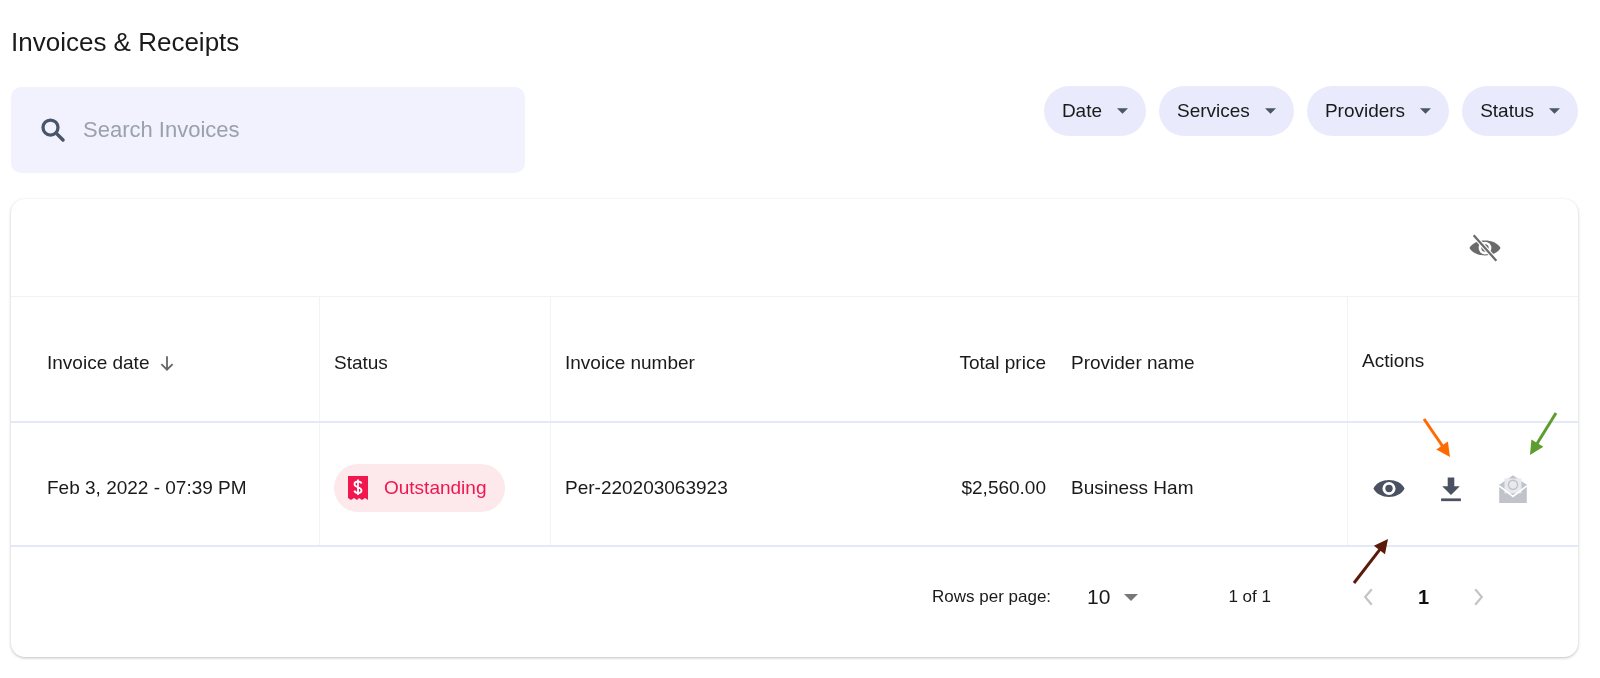 The image size is (1600, 678). What do you see at coordinates (268, 130) in the screenshot?
I see `search-field: Search Invoices` at bounding box center [268, 130].